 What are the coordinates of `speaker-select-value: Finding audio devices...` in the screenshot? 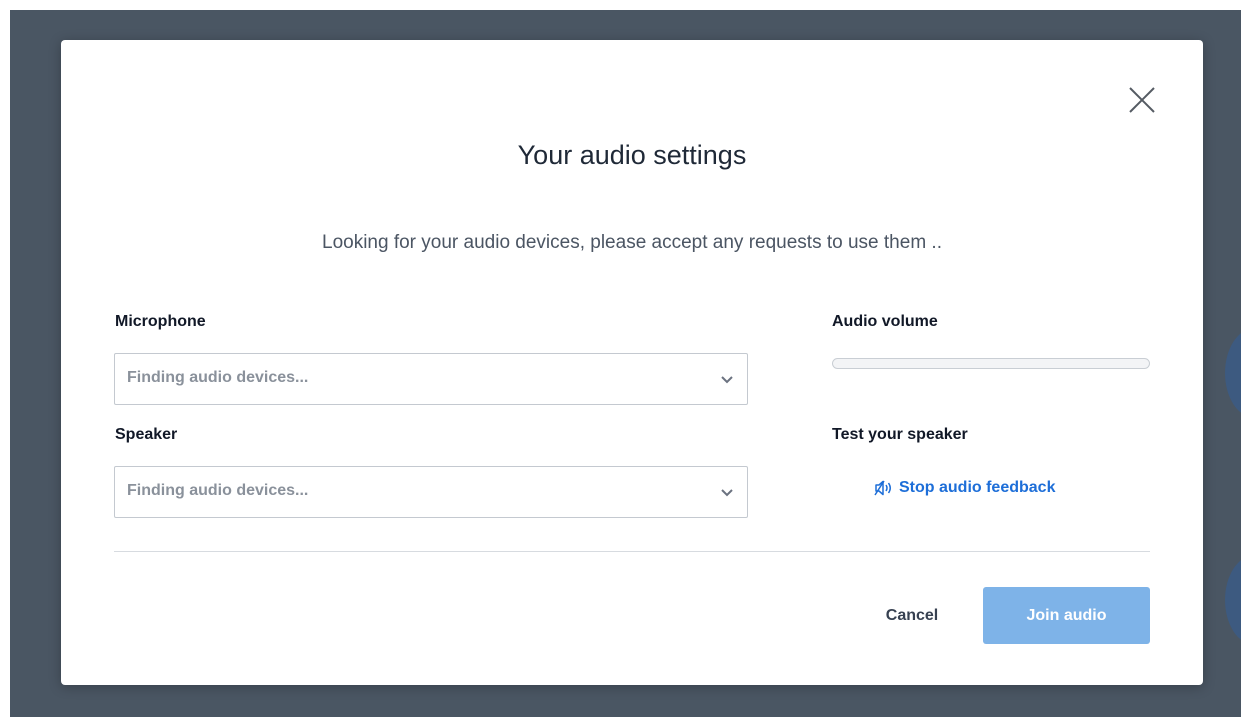 It's located at (218, 490).